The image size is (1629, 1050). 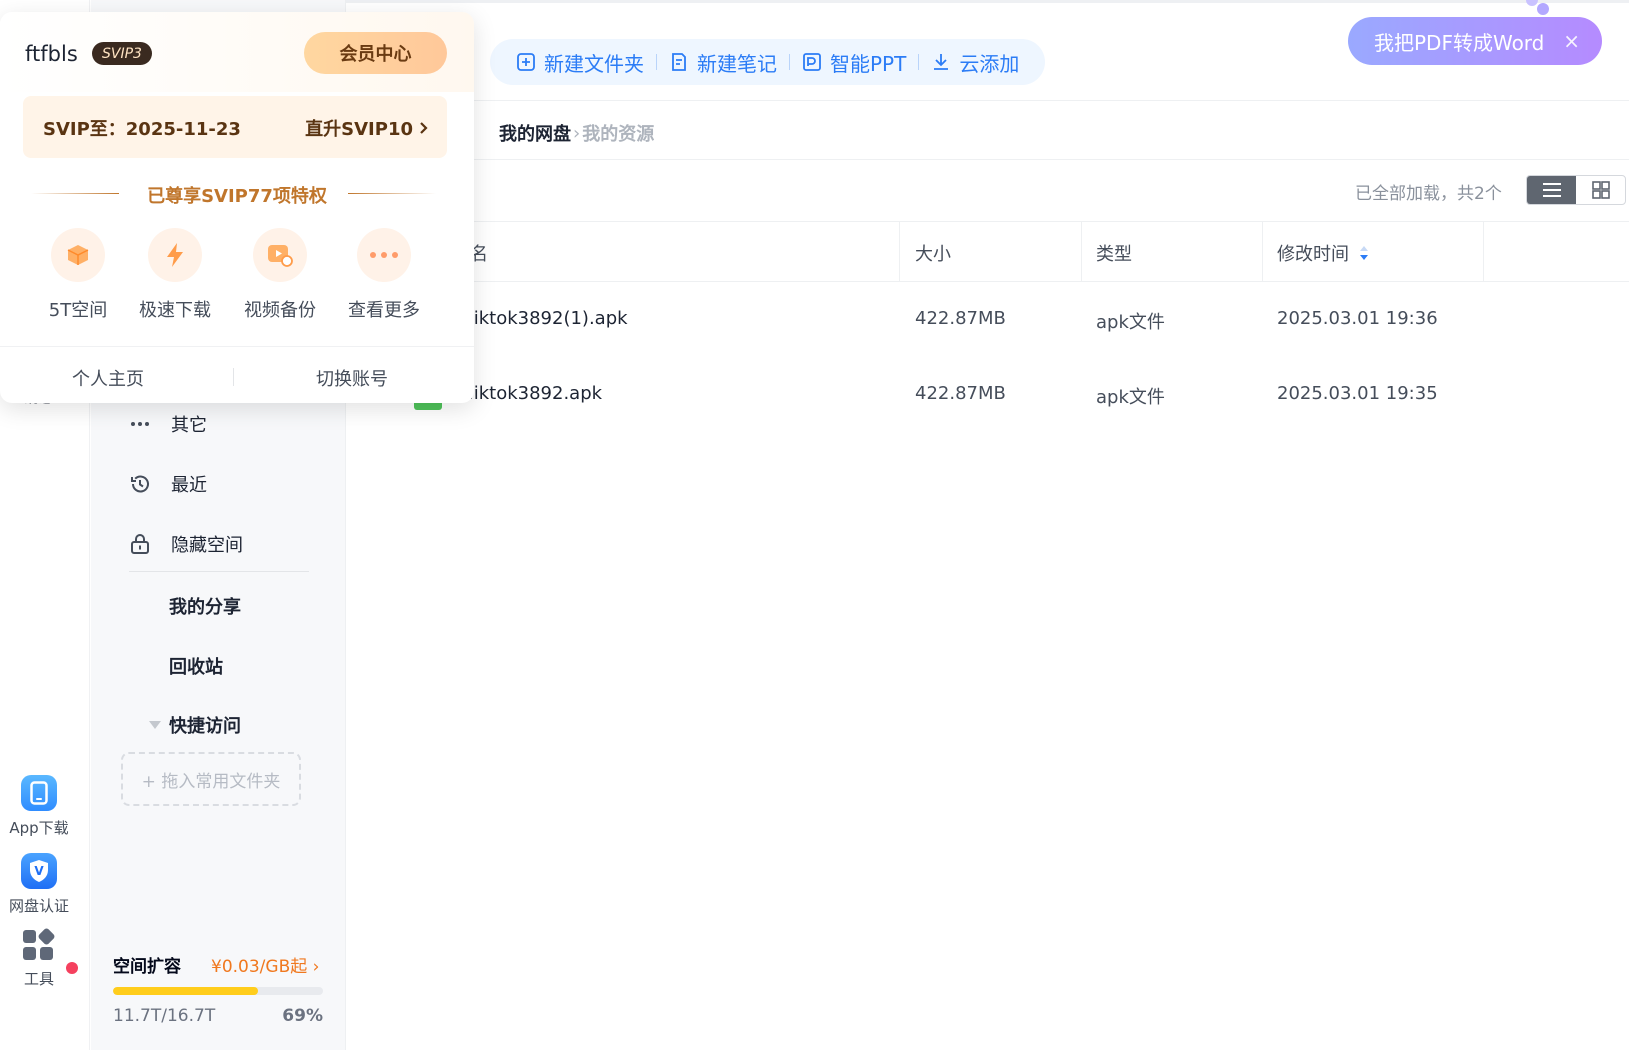 I want to click on popover-link-separator, so click(x=233, y=377).